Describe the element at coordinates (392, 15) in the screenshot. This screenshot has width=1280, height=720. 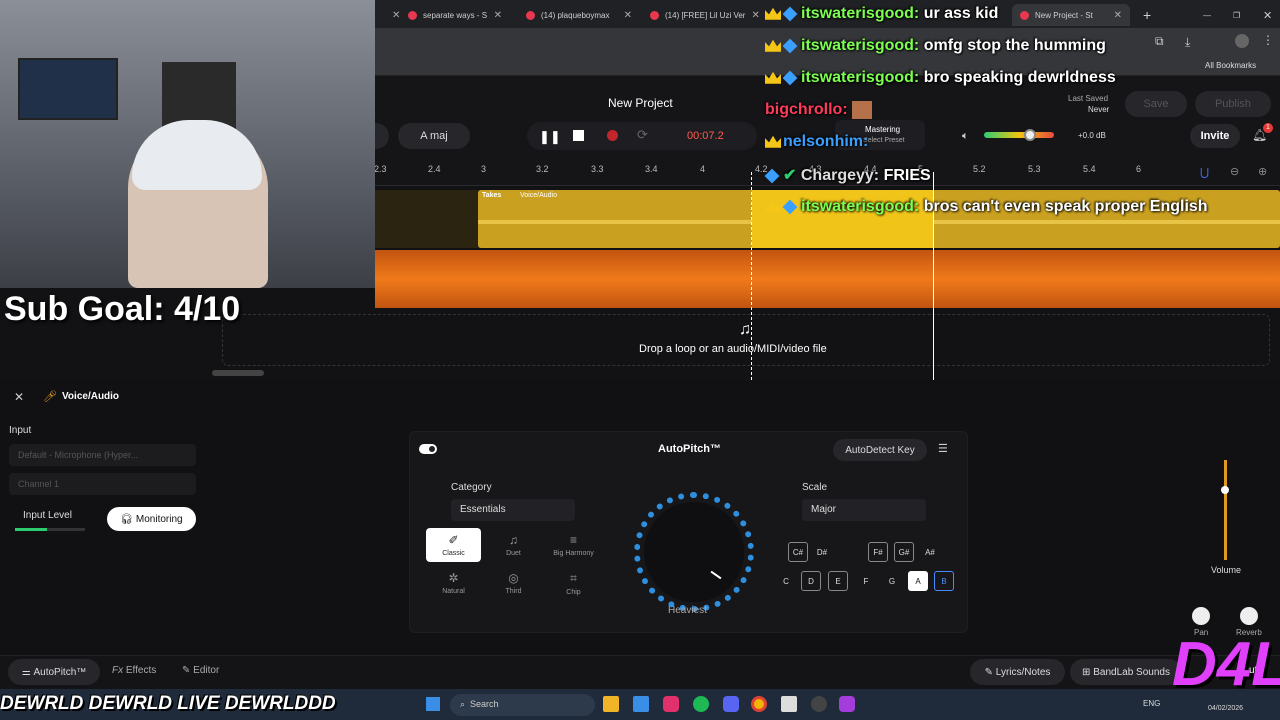
I see `tab-close-icon: ✕` at that location.